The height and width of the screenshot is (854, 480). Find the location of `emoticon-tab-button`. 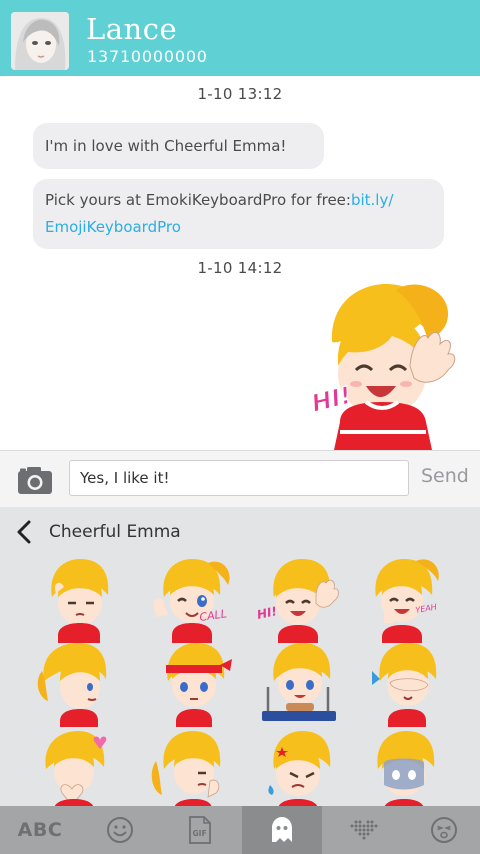

emoticon-tab-button is located at coordinates (442, 830).